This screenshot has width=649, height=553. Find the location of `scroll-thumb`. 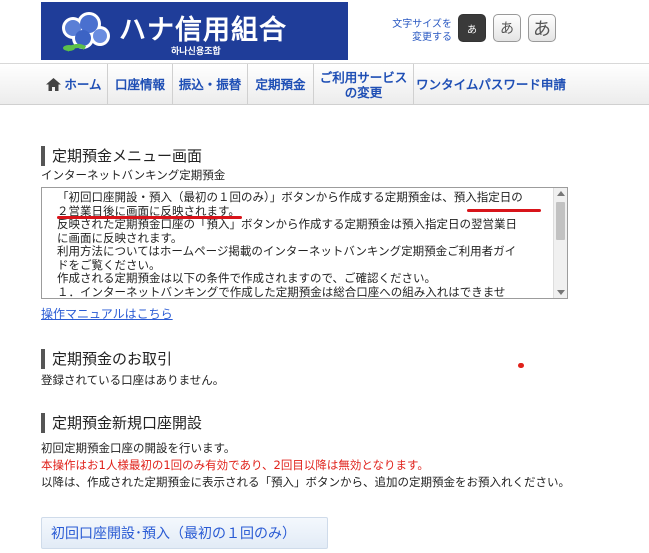

scroll-thumb is located at coordinates (560, 221).